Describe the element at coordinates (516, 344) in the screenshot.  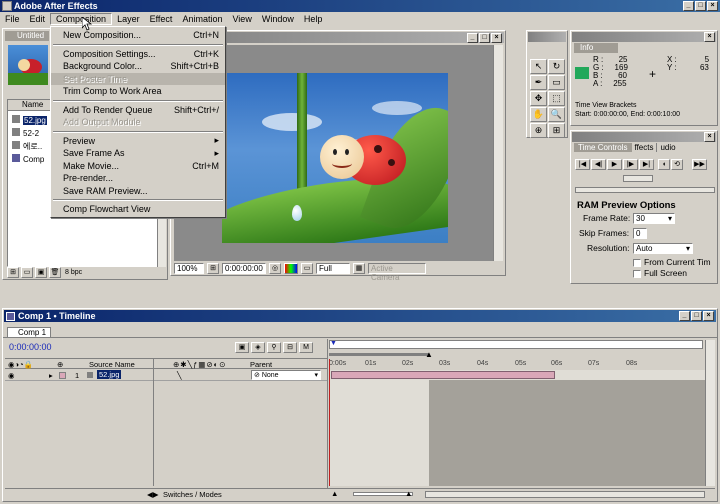
I see `work-area-bar: ▼` at that location.